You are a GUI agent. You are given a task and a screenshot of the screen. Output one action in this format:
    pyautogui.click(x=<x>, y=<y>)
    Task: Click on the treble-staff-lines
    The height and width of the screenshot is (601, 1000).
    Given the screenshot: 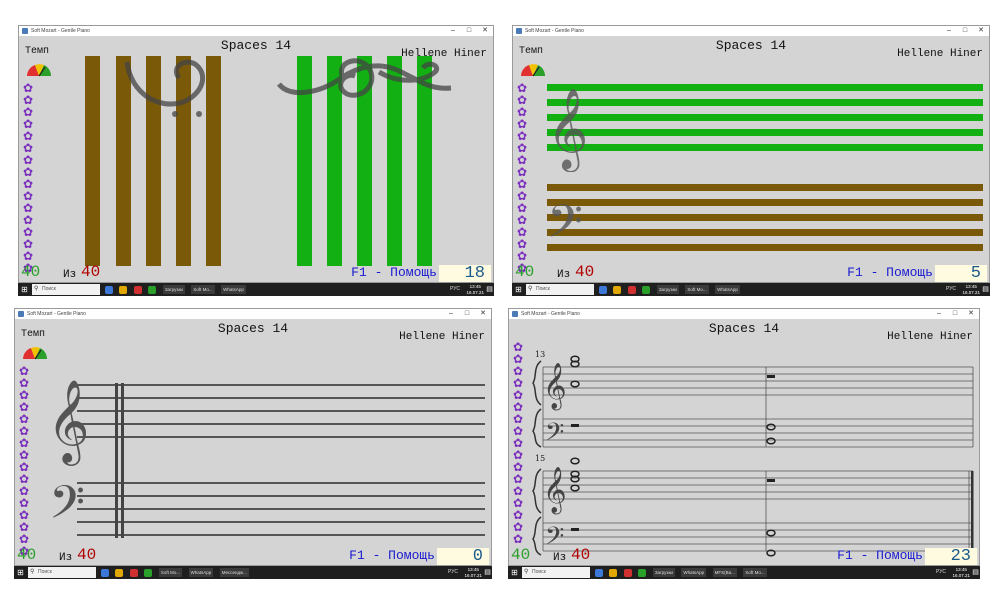 What is the action you would take?
    pyautogui.click(x=281, y=411)
    